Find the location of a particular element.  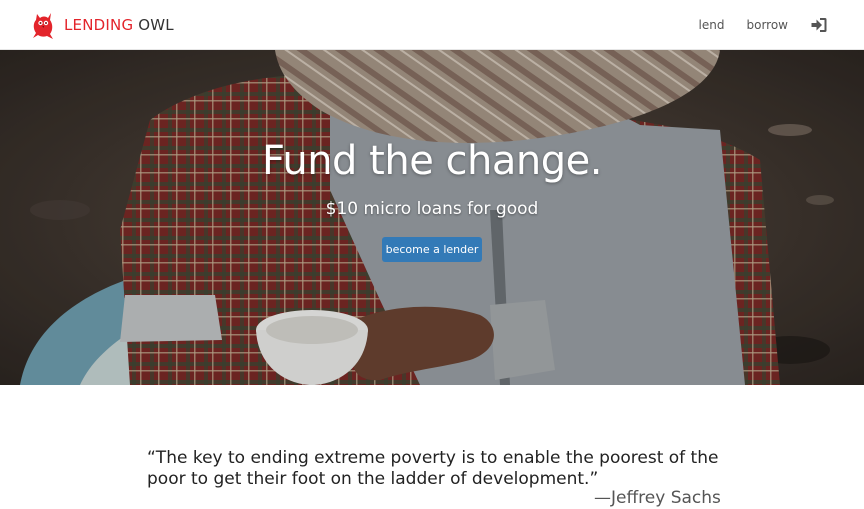

brand-name: LENDING OWL is located at coordinates (119, 25).